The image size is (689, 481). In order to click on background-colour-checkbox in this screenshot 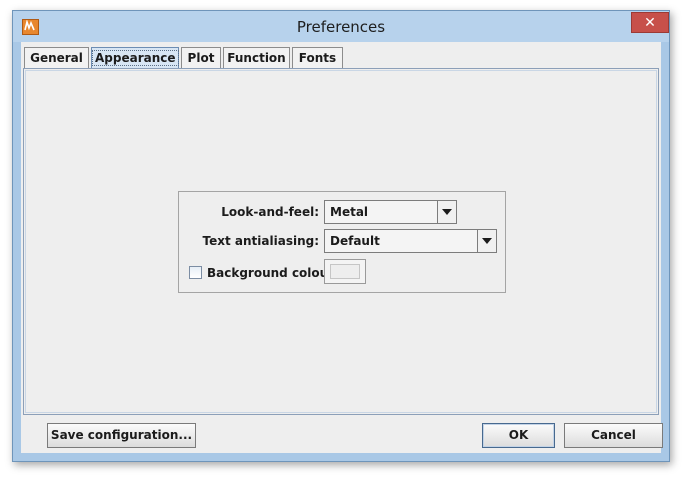, I will do `click(195, 272)`.